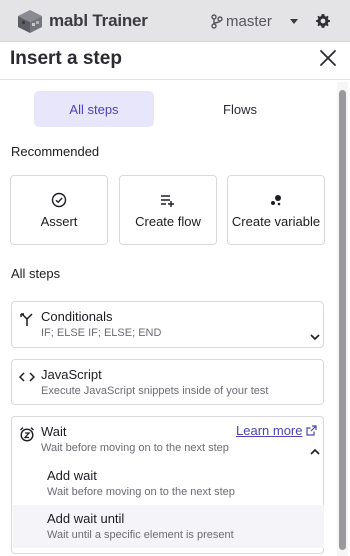 This screenshot has width=350, height=556. What do you see at coordinates (72, 475) in the screenshot?
I see `sub-step-name: Add wait` at bounding box center [72, 475].